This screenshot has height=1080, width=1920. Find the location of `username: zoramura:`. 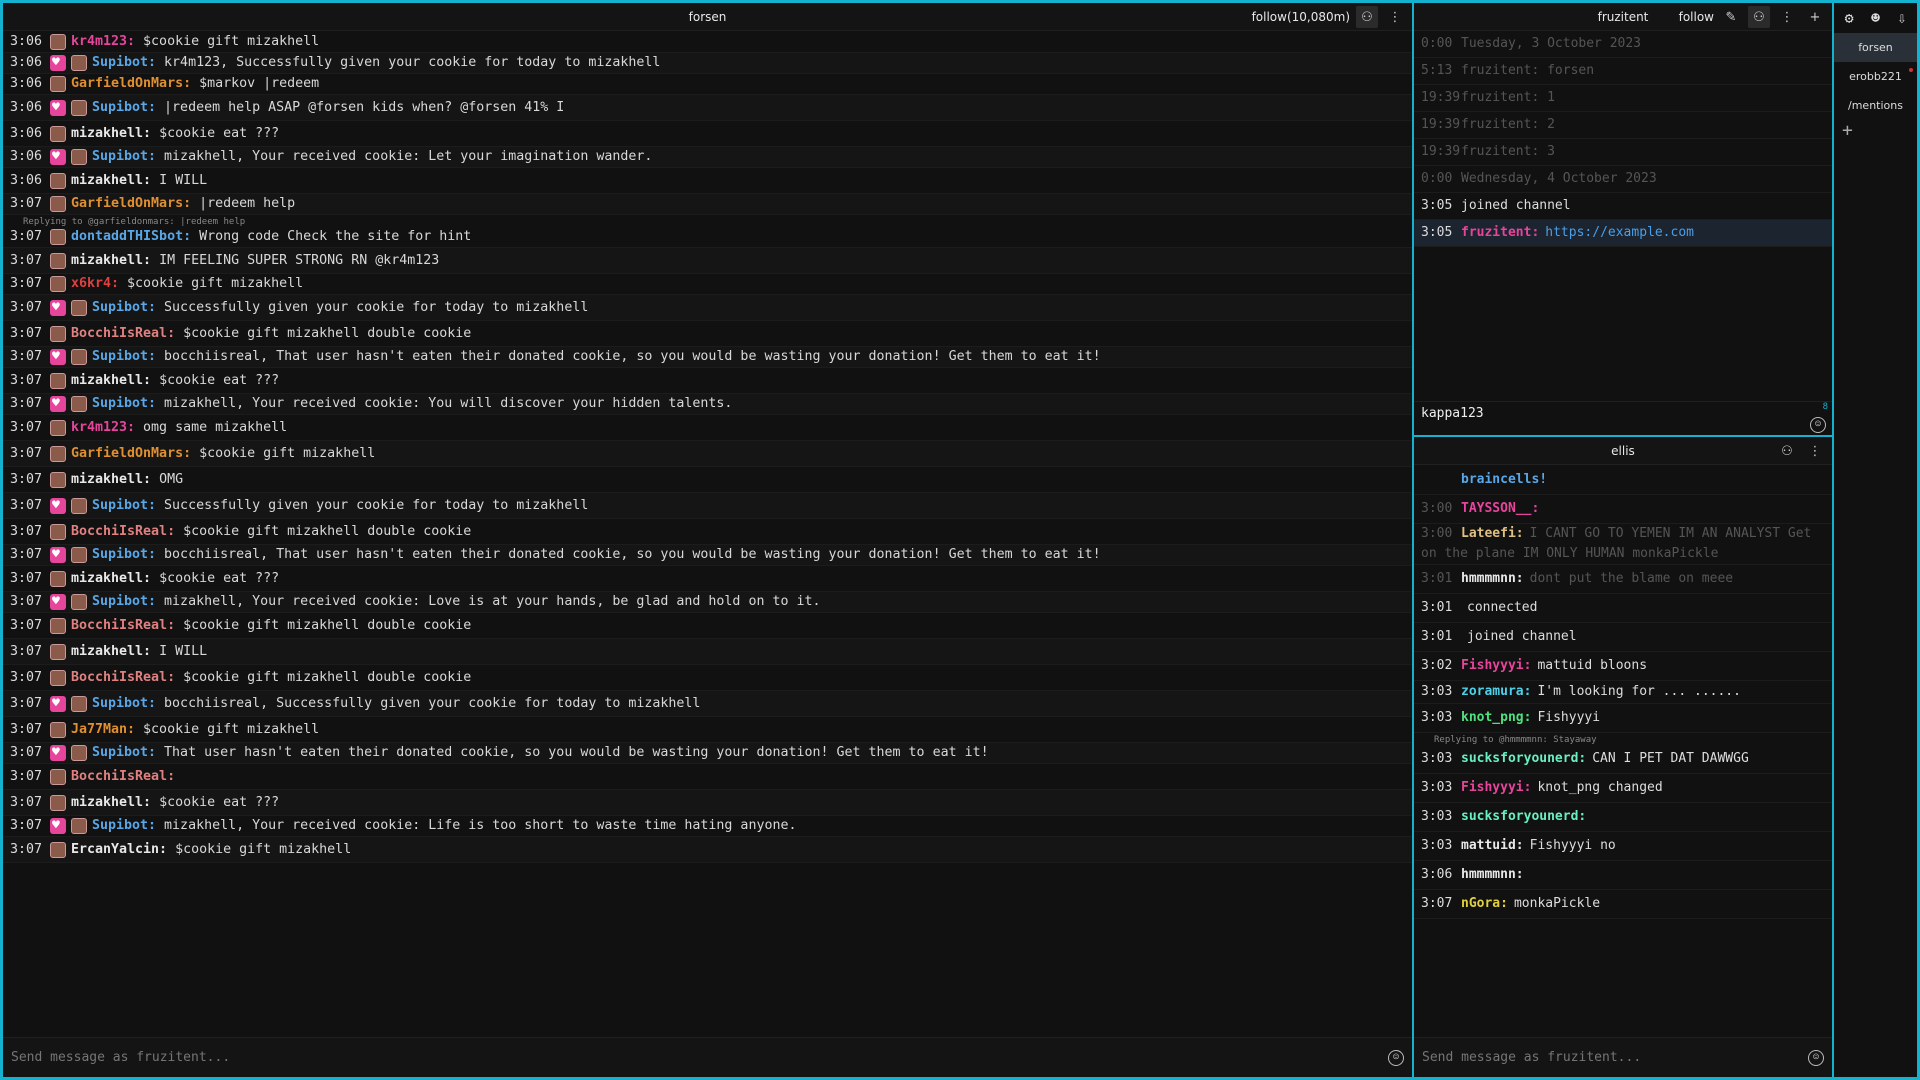

username: zoramura: is located at coordinates (1496, 691).